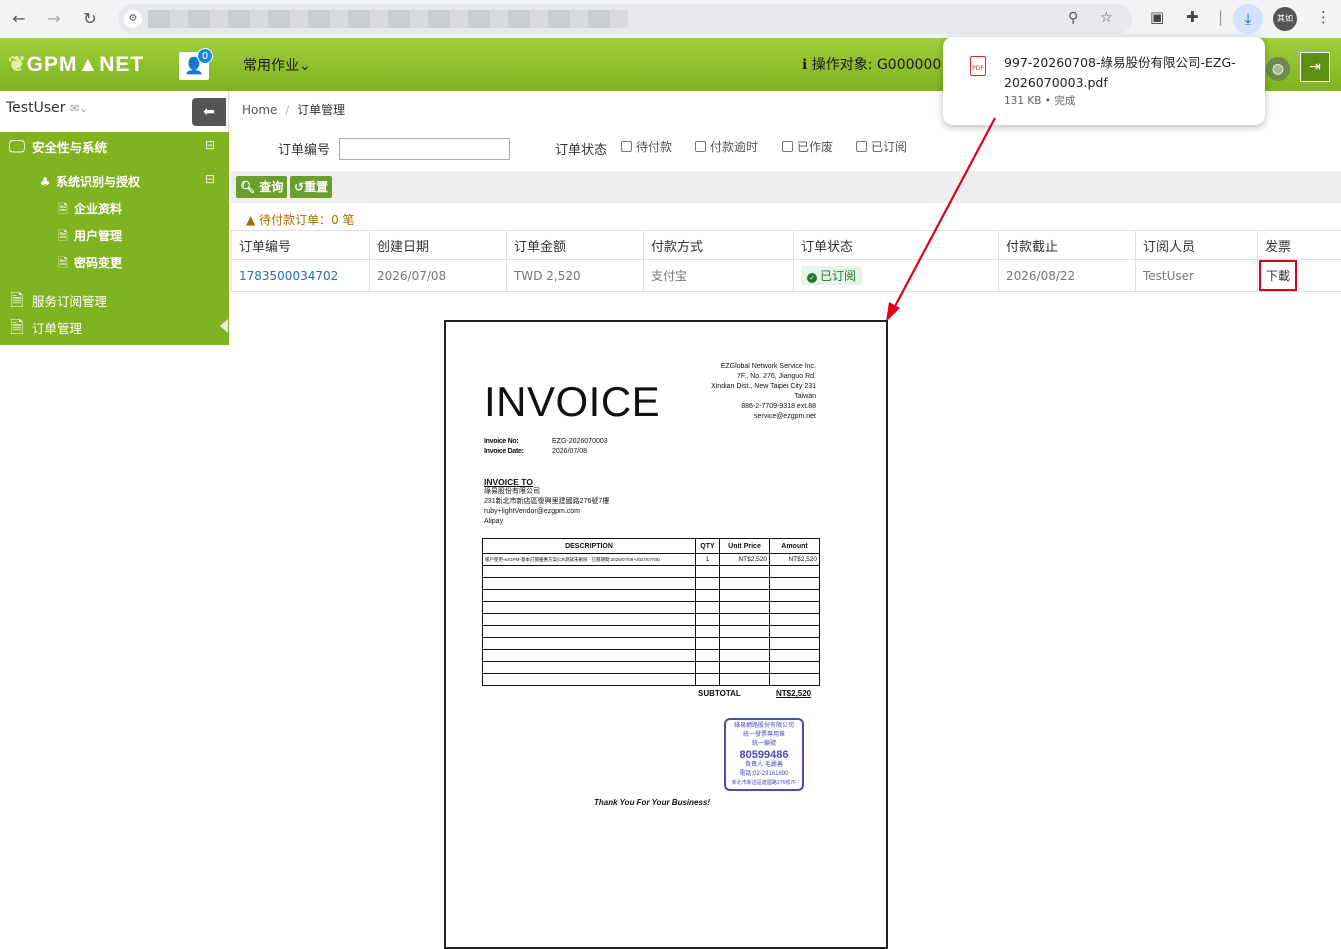 Image resolution: width=1341 pixels, height=949 pixels. What do you see at coordinates (133, 19) in the screenshot?
I see `site-settings-icon: ⚙` at bounding box center [133, 19].